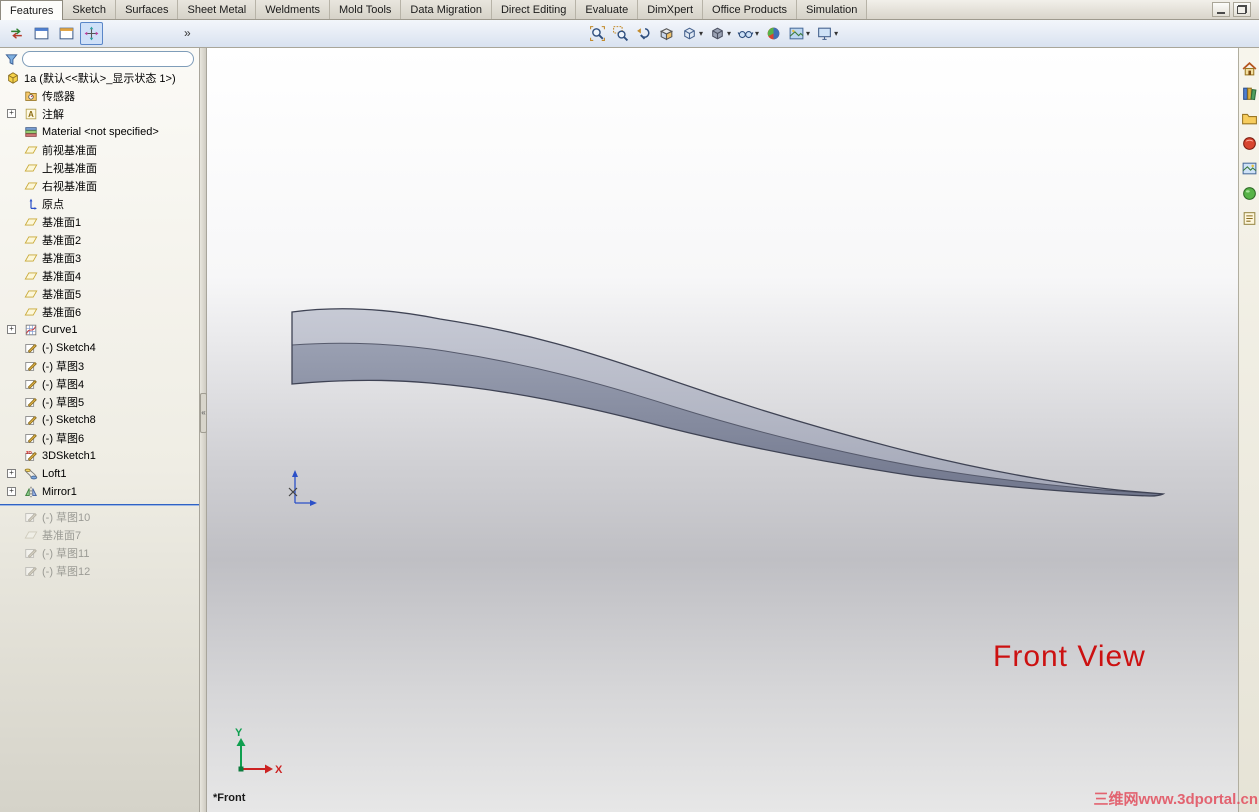 The height and width of the screenshot is (812, 1259). I want to click on section-view-icon, so click(666, 33).